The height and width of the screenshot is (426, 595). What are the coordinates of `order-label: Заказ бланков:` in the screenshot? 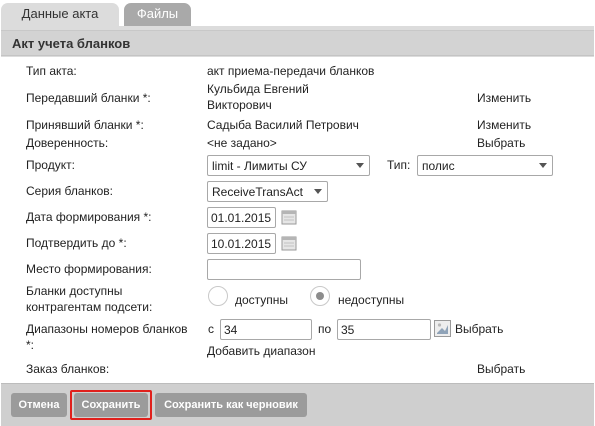 It's located at (68, 369).